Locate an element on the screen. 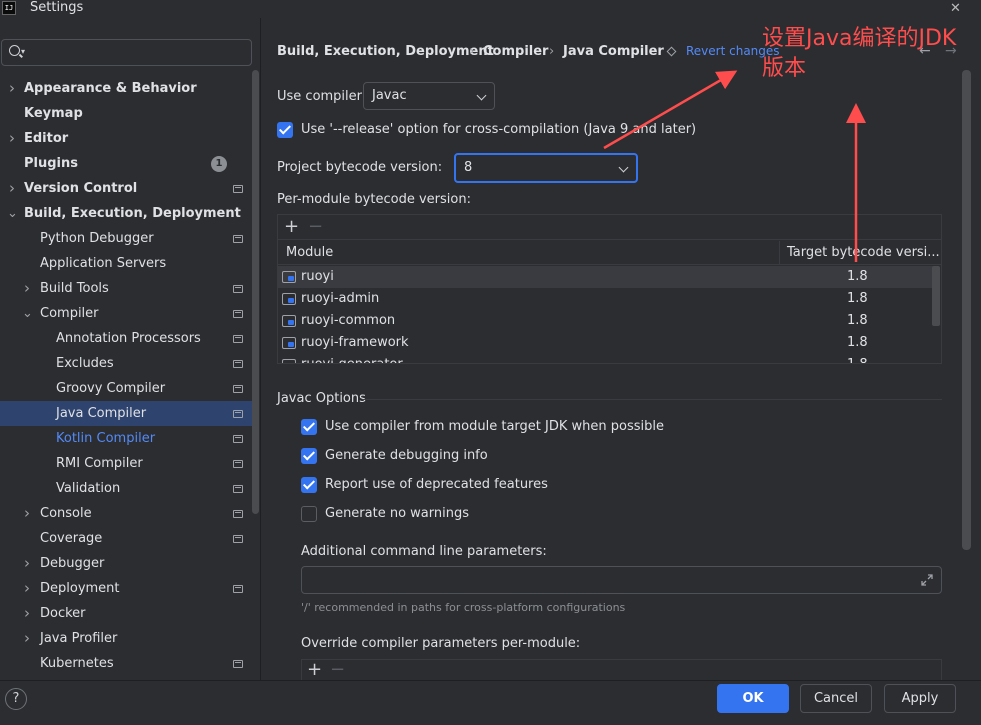 The image size is (981, 725). sidebar-scrollbar is located at coordinates (255, 292).